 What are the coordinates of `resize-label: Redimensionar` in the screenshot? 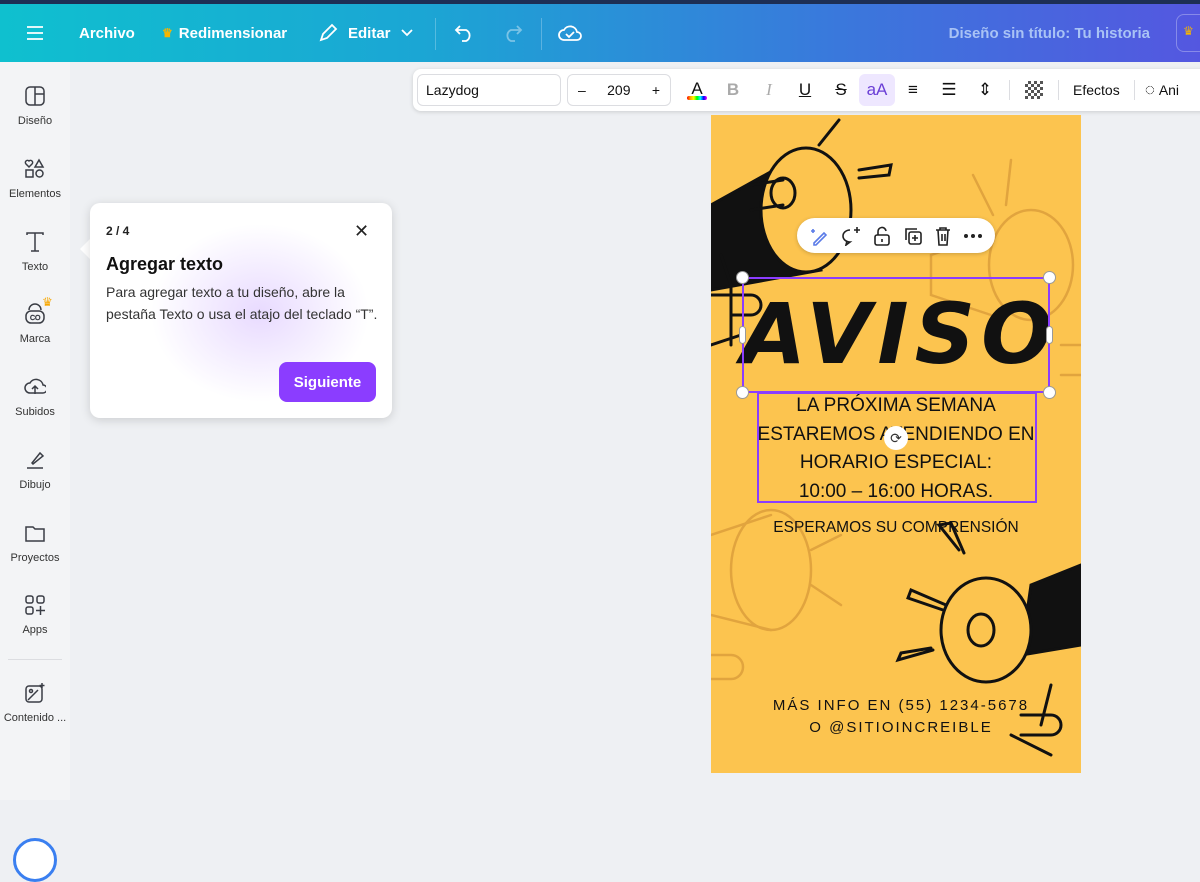 It's located at (233, 33).